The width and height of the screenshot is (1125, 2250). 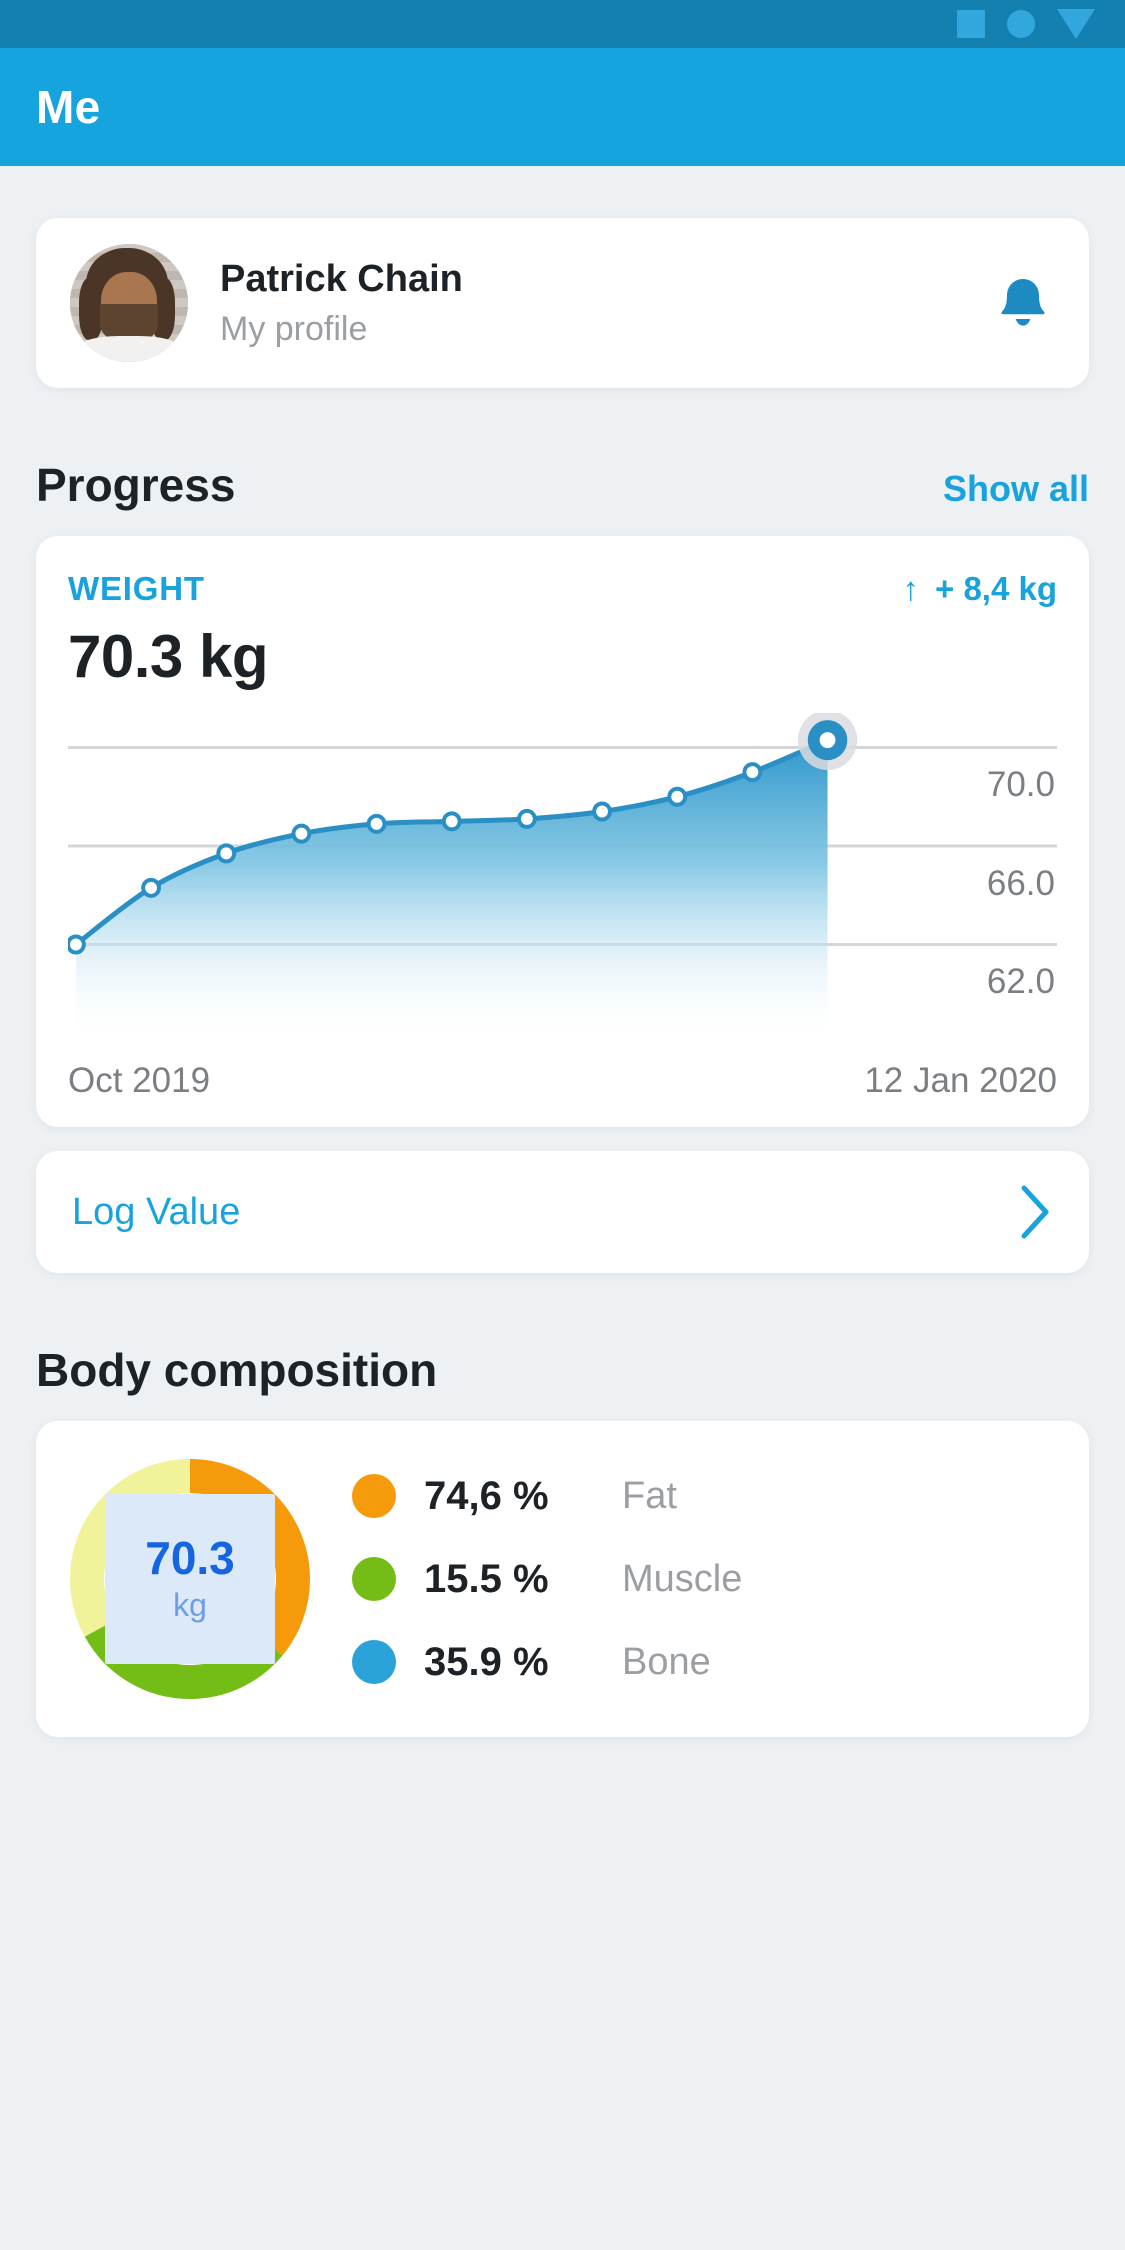 What do you see at coordinates (971, 24) in the screenshot?
I see `square-icon` at bounding box center [971, 24].